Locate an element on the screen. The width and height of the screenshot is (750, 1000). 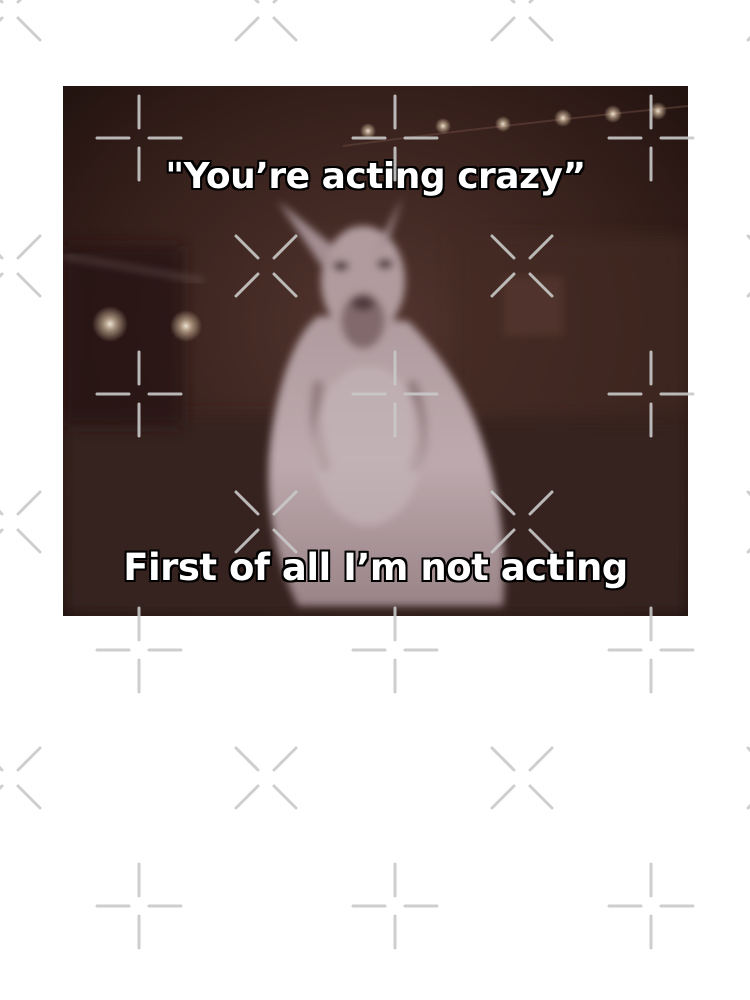
meme-bottom-caption: First of all I’m not acting is located at coordinates (375, 567).